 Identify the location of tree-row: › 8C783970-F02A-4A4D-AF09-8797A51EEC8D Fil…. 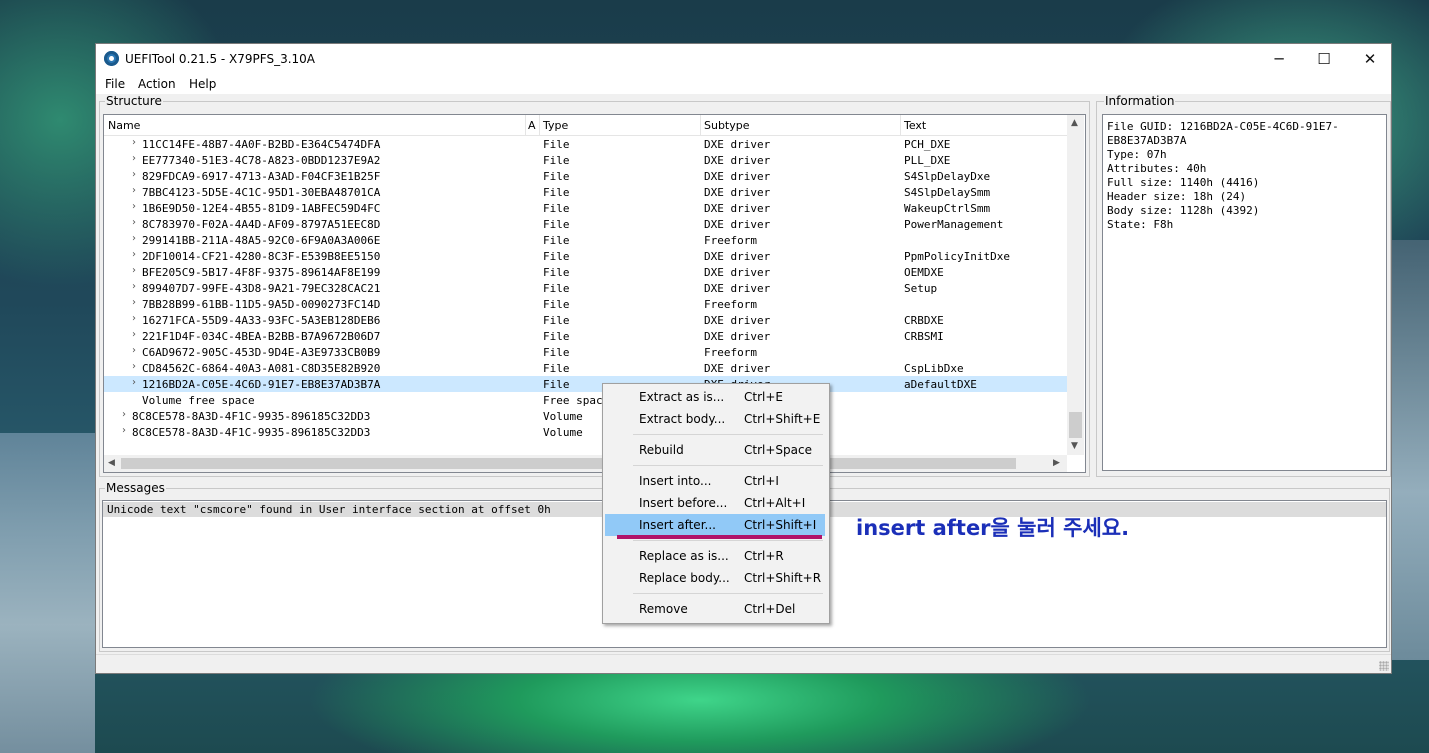
(585, 224).